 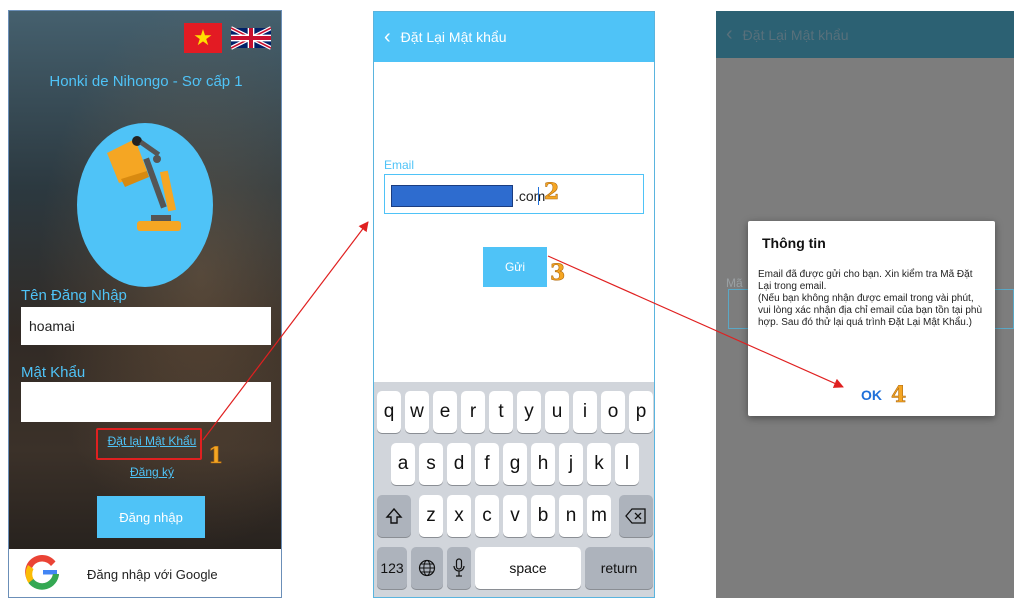 I want to click on arrow-step3-to-ok, so click(x=695, y=321).